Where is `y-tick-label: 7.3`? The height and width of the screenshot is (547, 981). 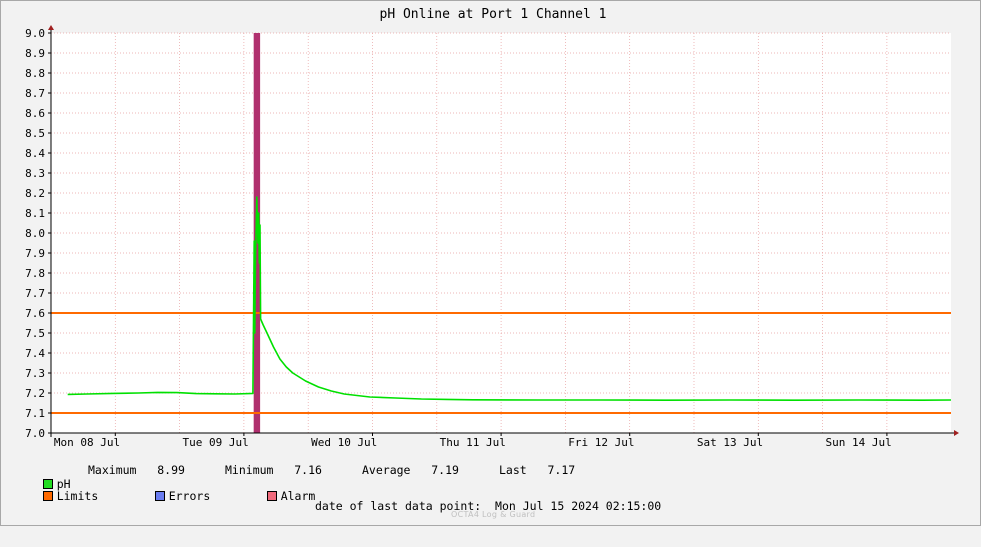
y-tick-label: 7.3 is located at coordinates (35, 373).